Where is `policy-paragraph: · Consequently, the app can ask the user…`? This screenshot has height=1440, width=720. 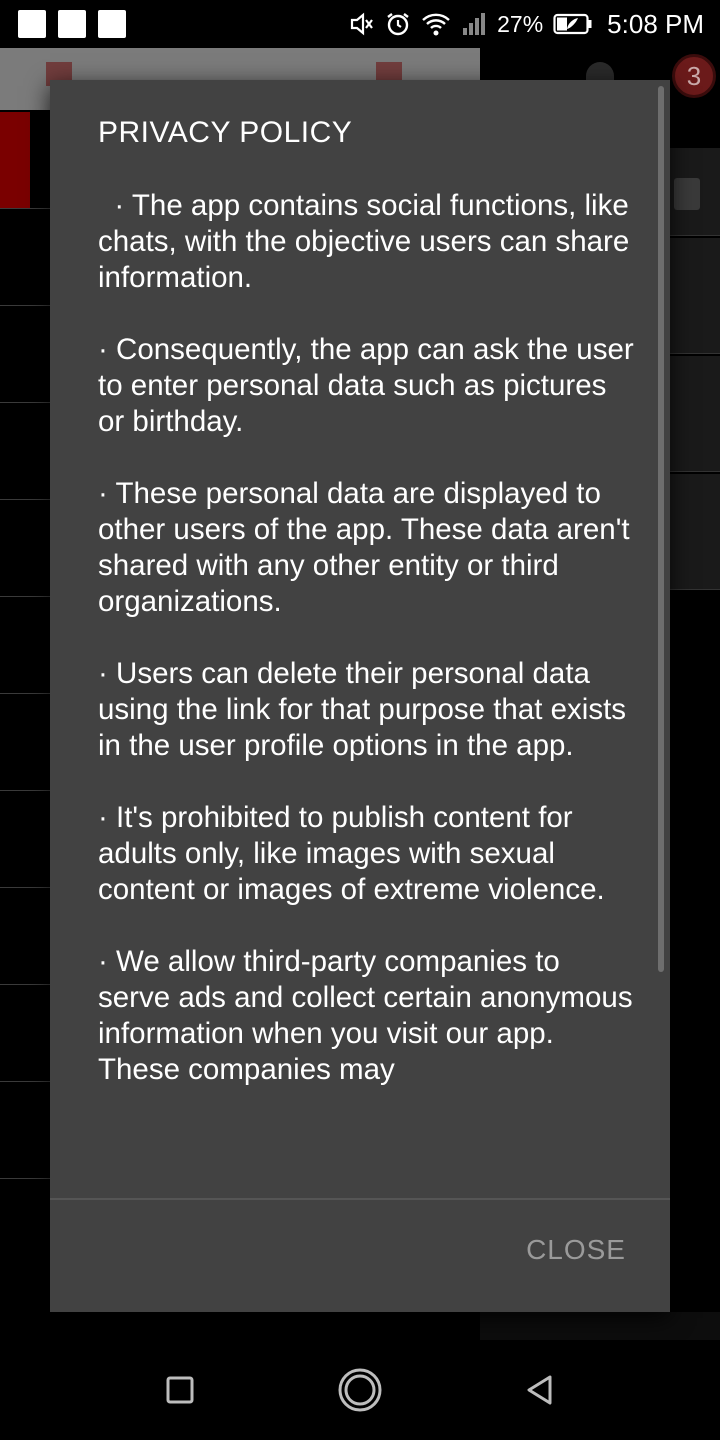
policy-paragraph: · Consequently, the app can ask the user… is located at coordinates (366, 385).